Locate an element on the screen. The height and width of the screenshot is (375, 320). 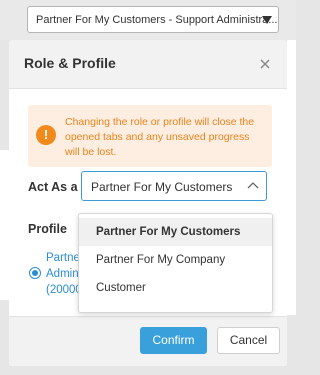
dropdown-option-customer: Customer is located at coordinates (175, 288).